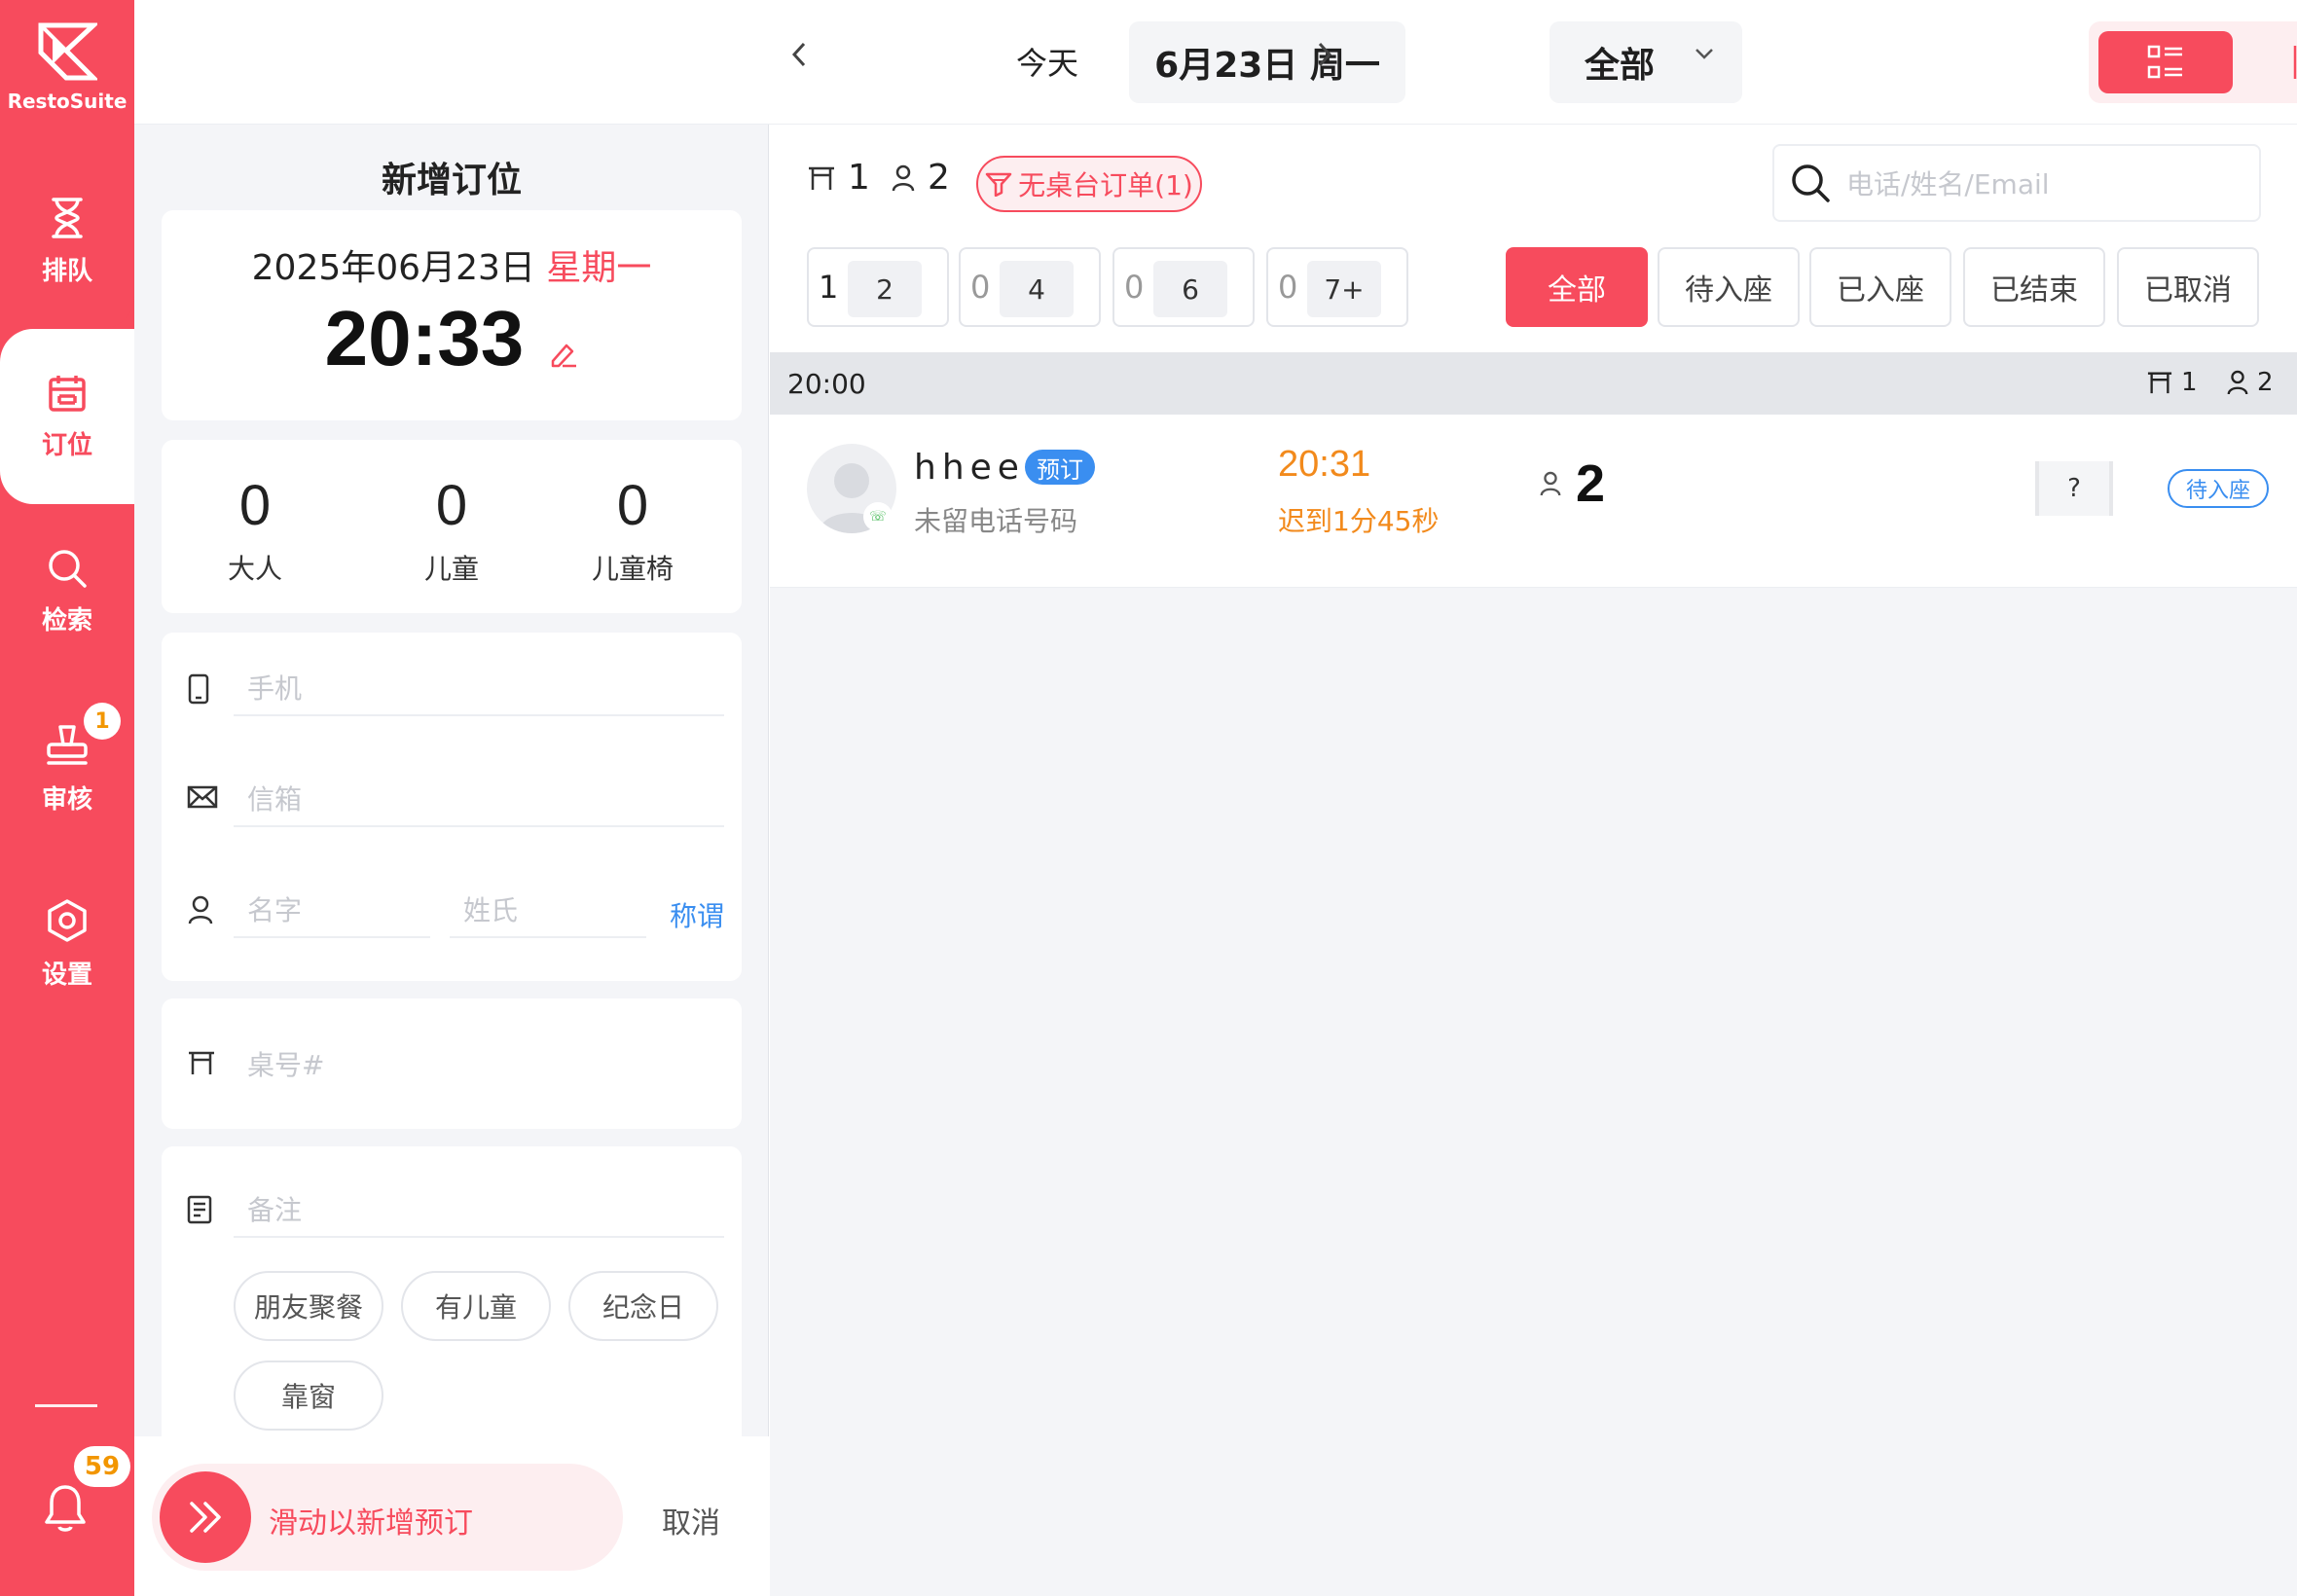  What do you see at coordinates (2269, 62) in the screenshot?
I see `timeline-view-button` at bounding box center [2269, 62].